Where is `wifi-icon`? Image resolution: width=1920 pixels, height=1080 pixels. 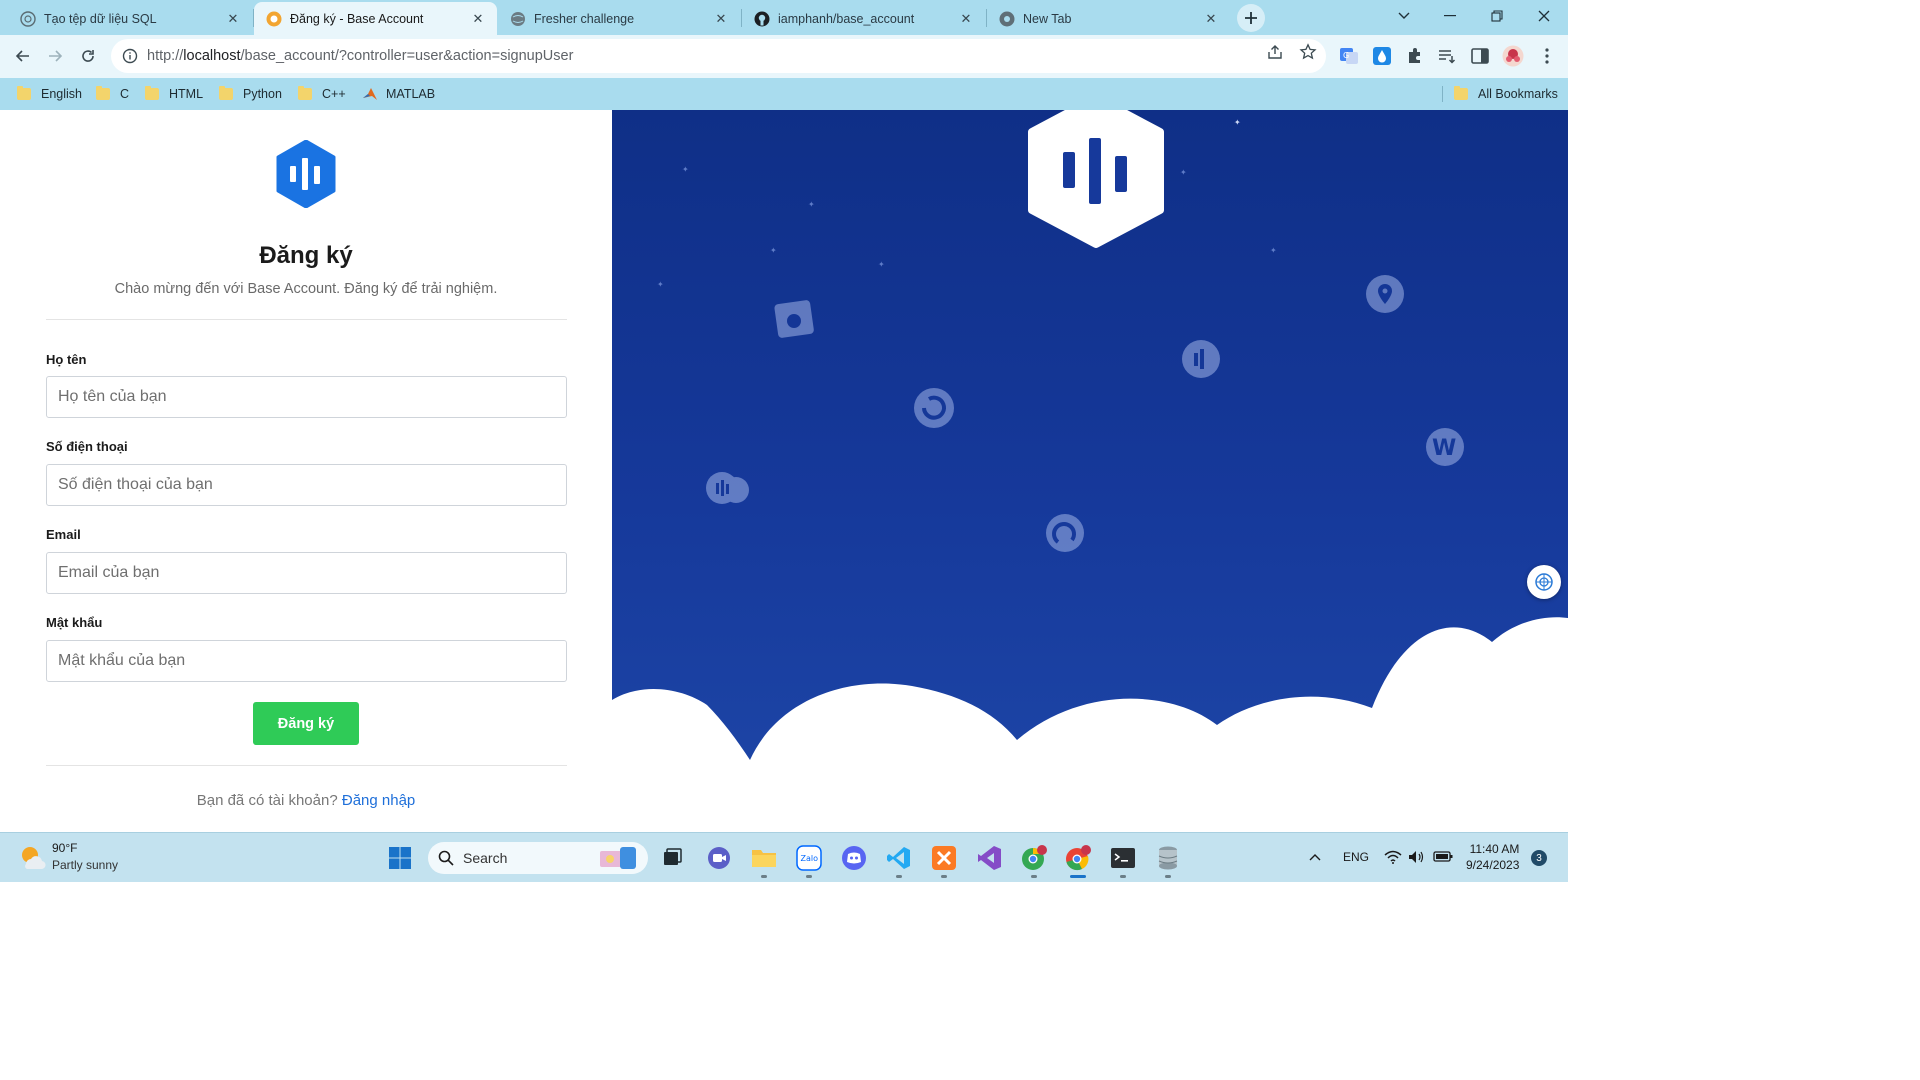 wifi-icon is located at coordinates (1393, 857).